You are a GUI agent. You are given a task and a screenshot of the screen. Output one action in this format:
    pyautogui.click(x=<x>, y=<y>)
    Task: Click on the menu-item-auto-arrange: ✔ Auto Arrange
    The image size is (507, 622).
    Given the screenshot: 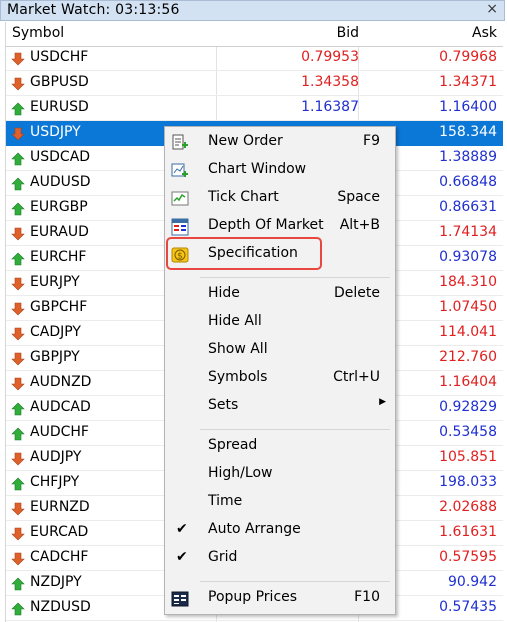 What is the action you would take?
    pyautogui.click(x=280, y=531)
    